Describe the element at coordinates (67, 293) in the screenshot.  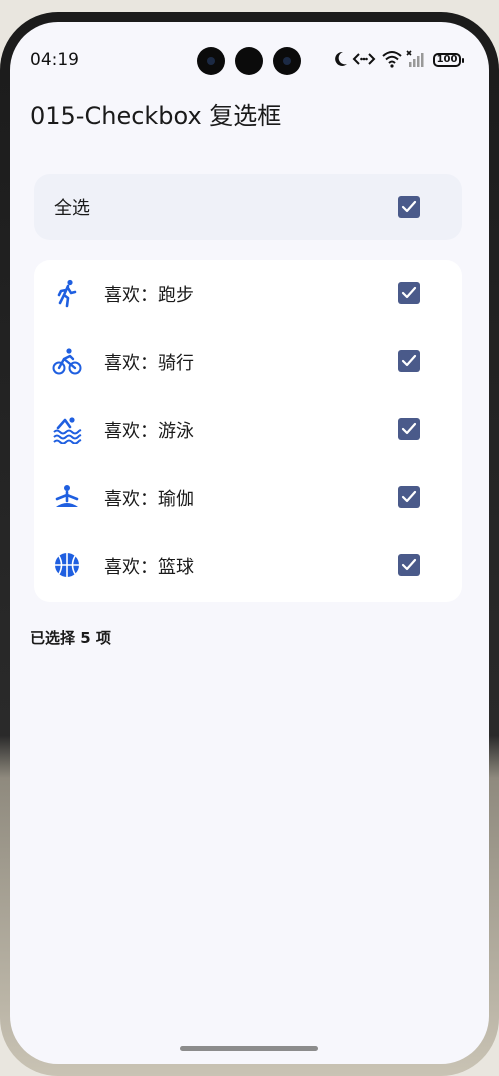
I see `running-icon` at that location.